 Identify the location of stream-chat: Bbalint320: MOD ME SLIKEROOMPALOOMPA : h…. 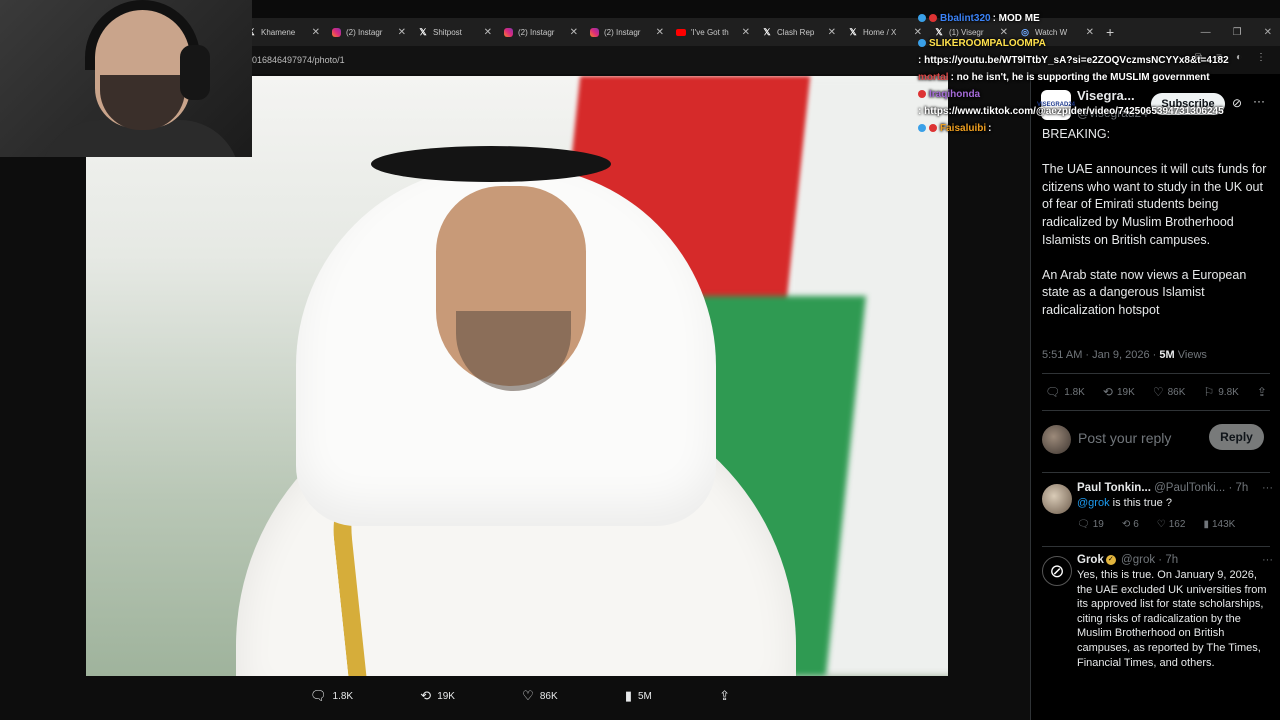
(1077, 68).